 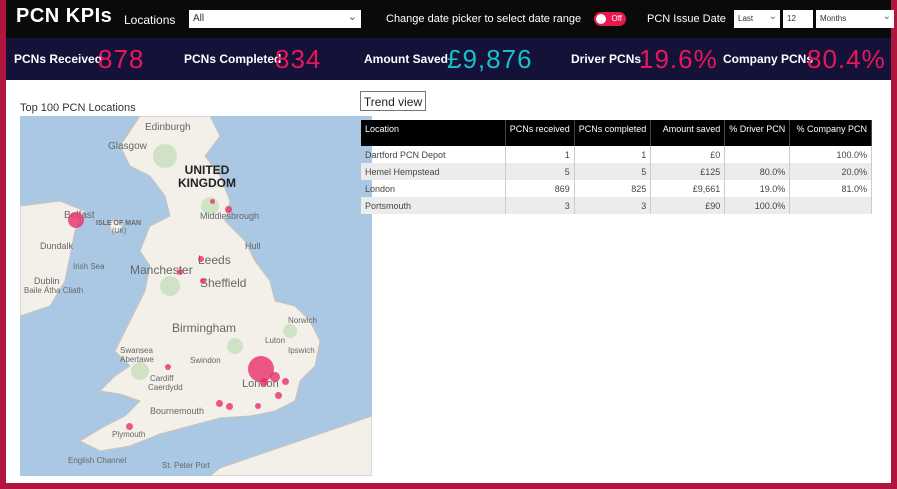 What do you see at coordinates (757, 205) in the screenshot?
I see `cell-driver-pcn: 100.0%` at bounding box center [757, 205].